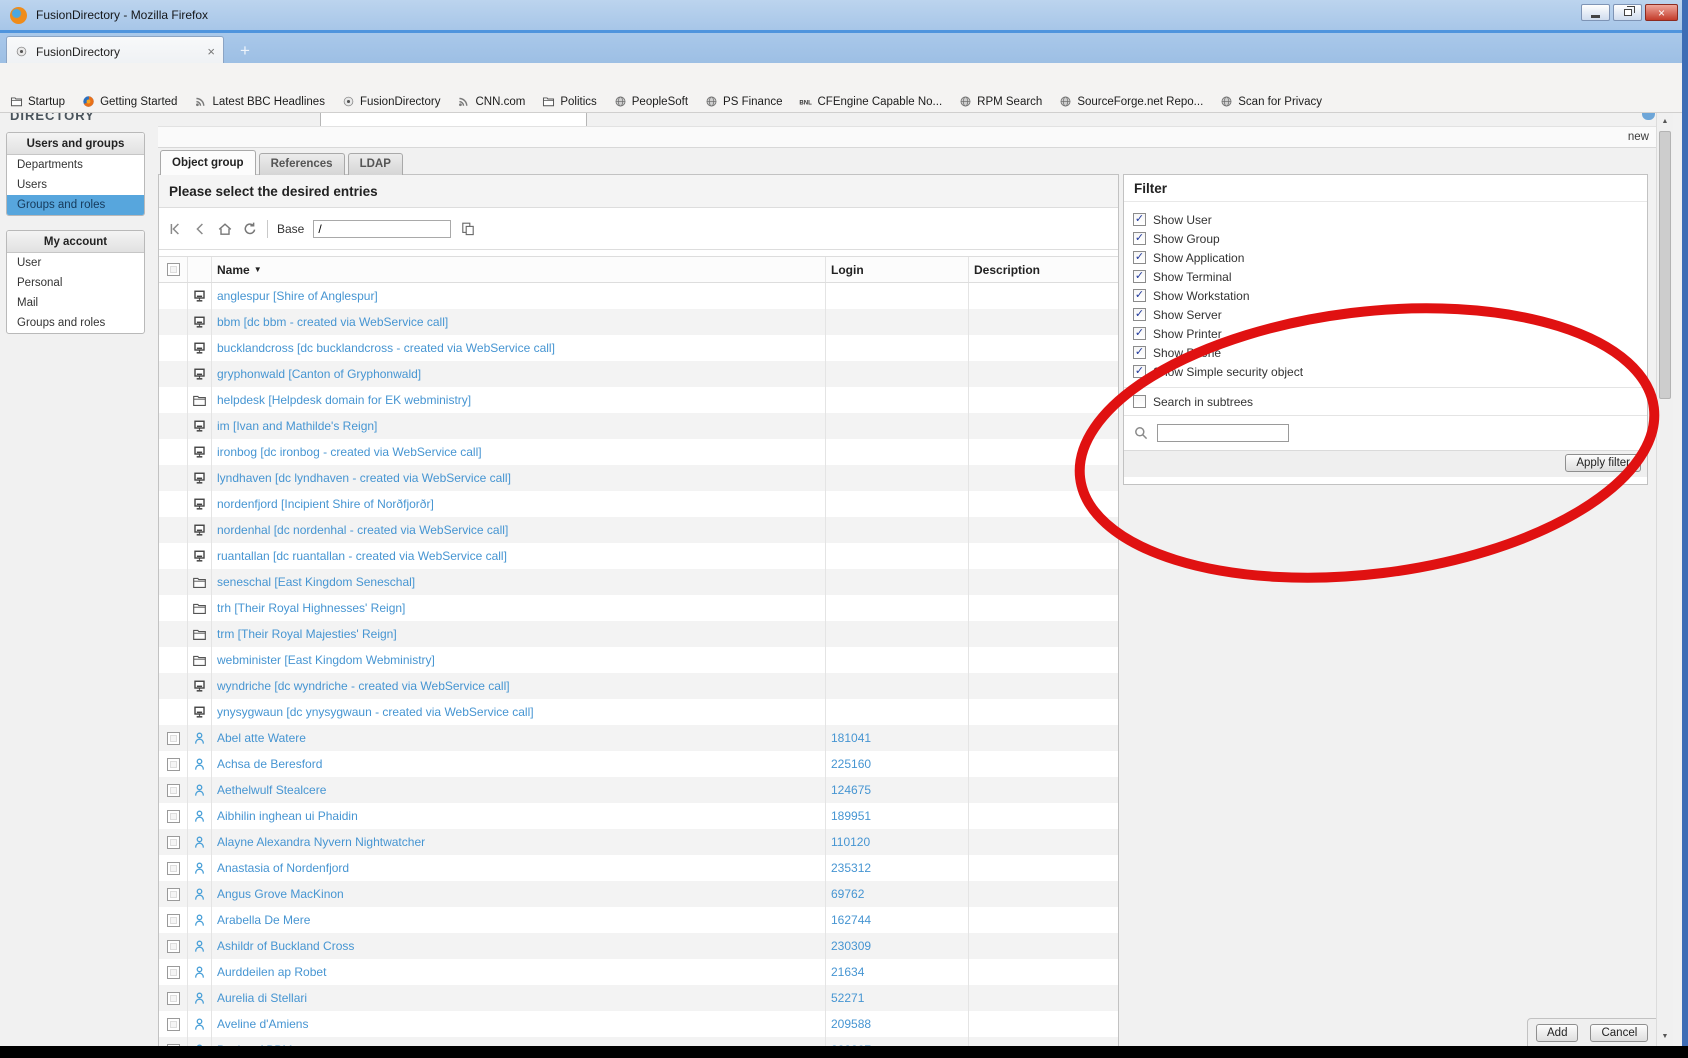 This screenshot has height=1058, width=1688. I want to click on bookmark-politics: Politics, so click(569, 101).